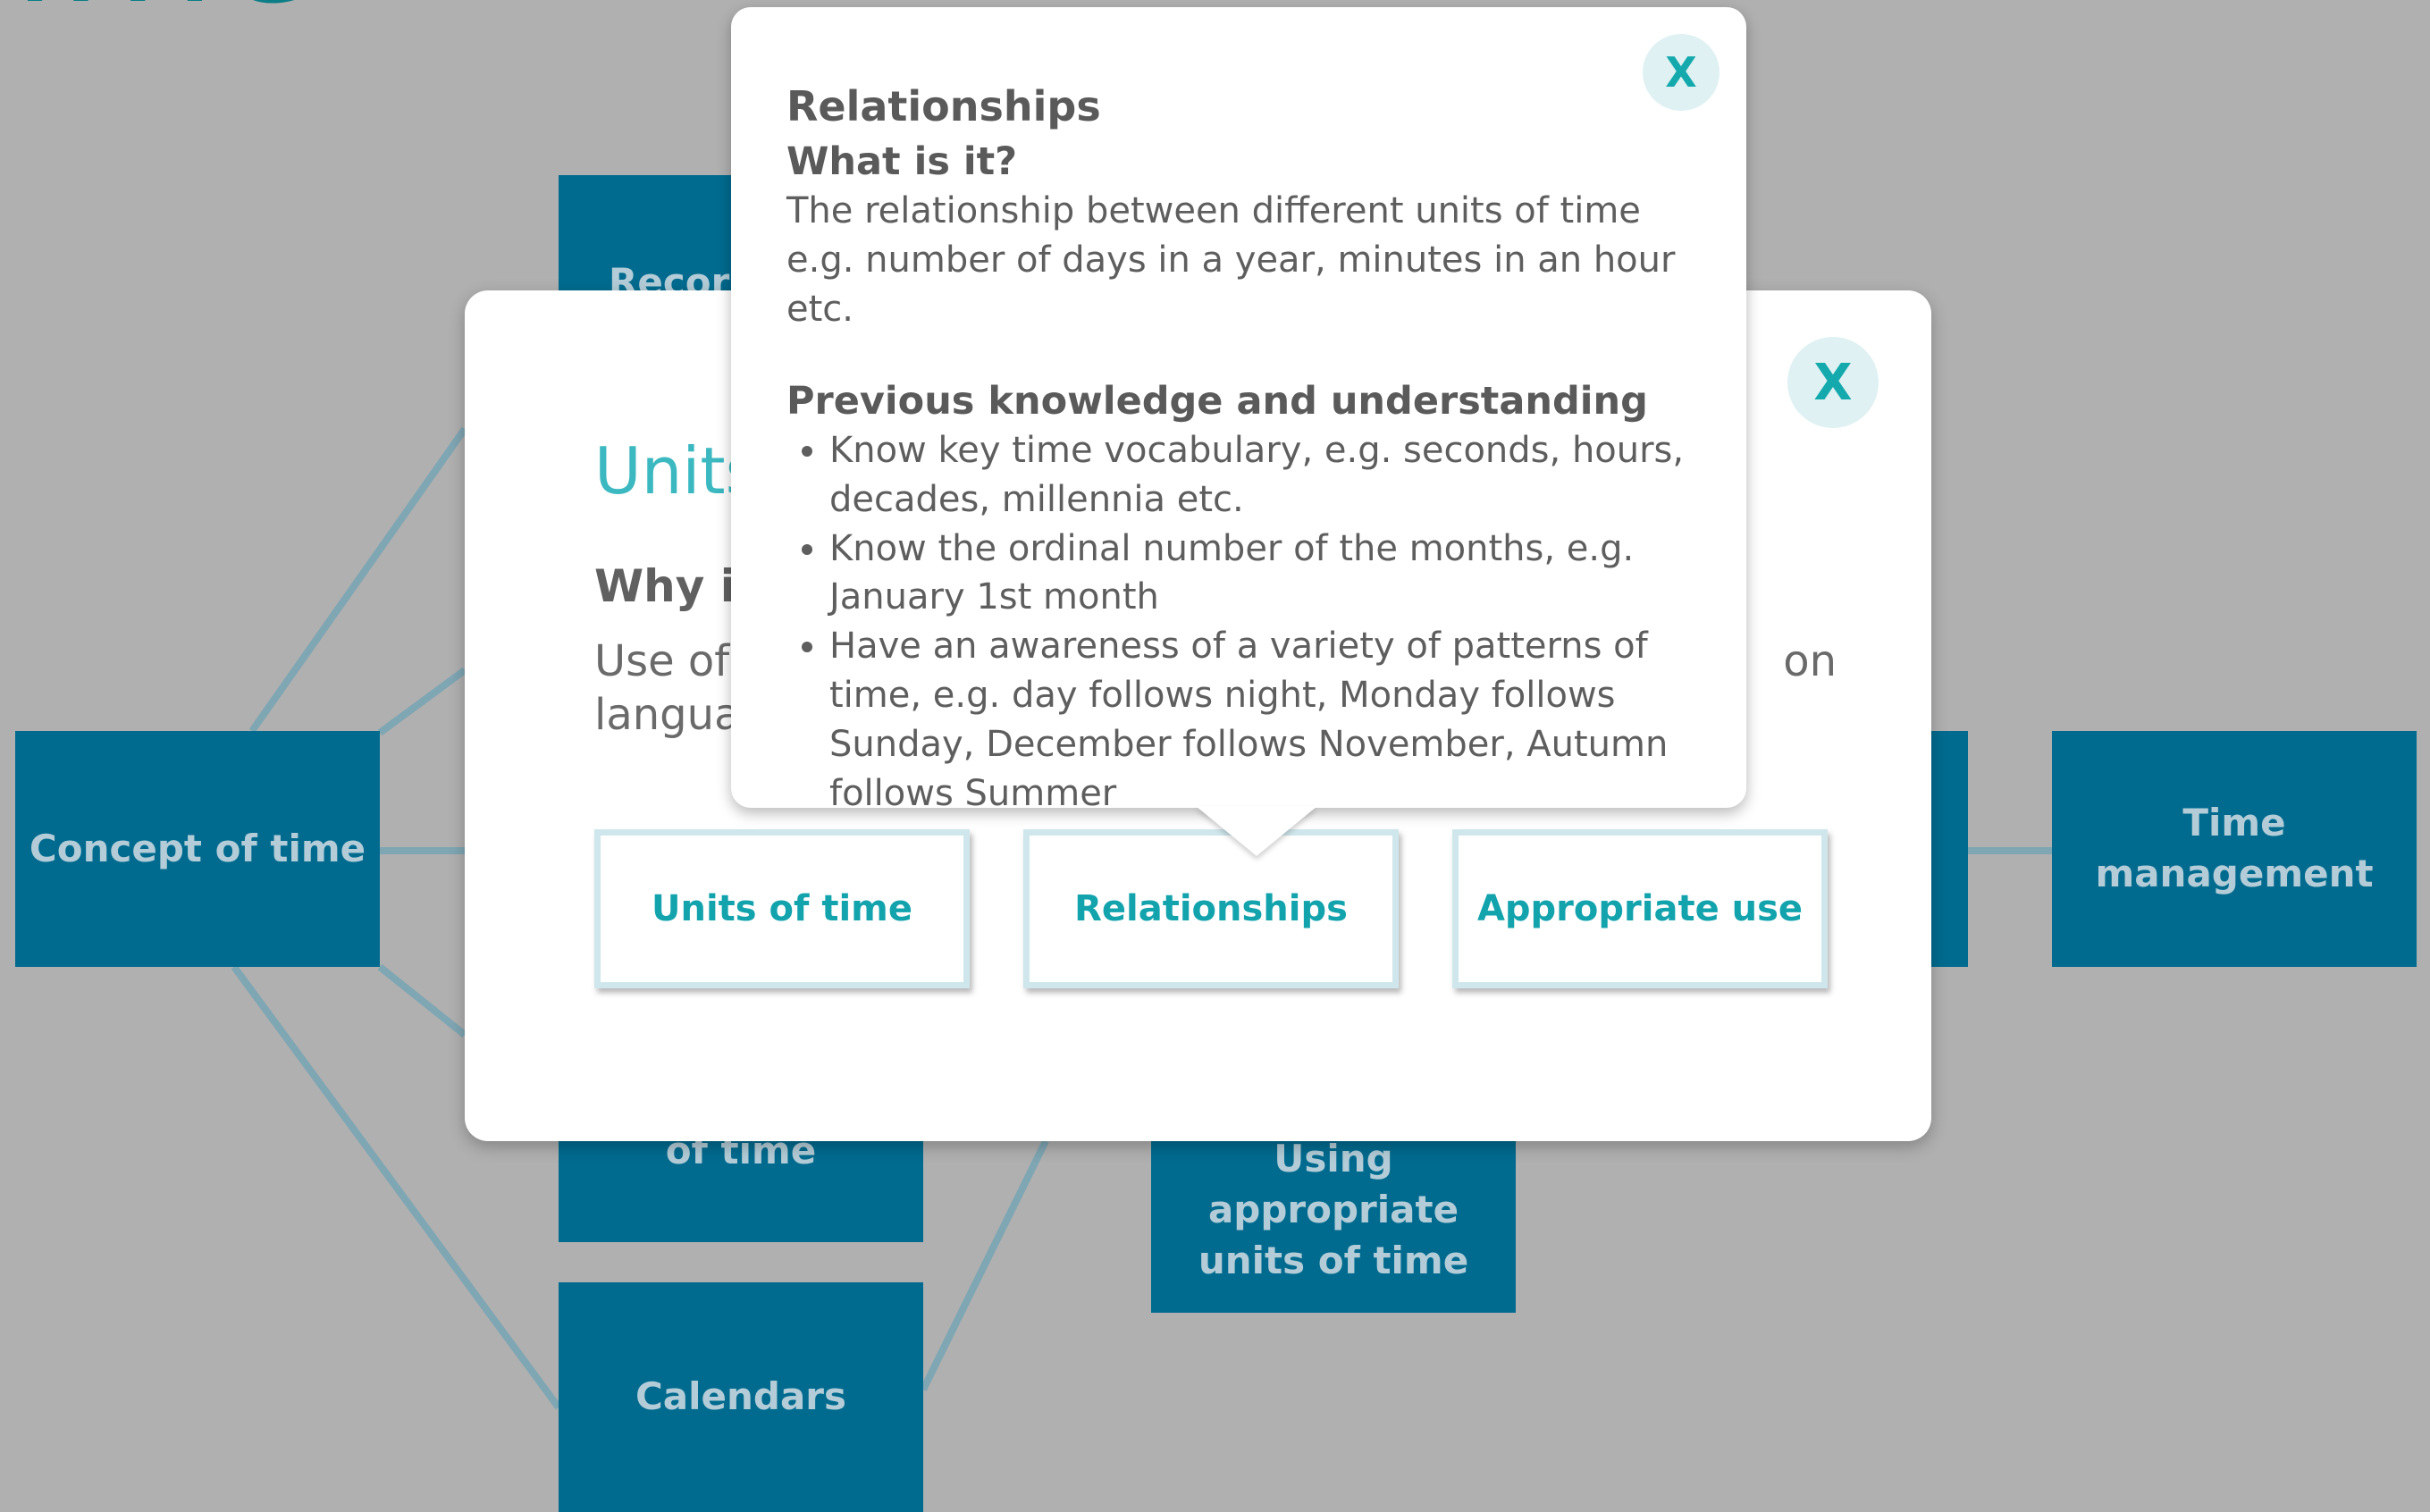  Describe the element at coordinates (943, 106) in the screenshot. I see `popover-title: Relationships` at that location.